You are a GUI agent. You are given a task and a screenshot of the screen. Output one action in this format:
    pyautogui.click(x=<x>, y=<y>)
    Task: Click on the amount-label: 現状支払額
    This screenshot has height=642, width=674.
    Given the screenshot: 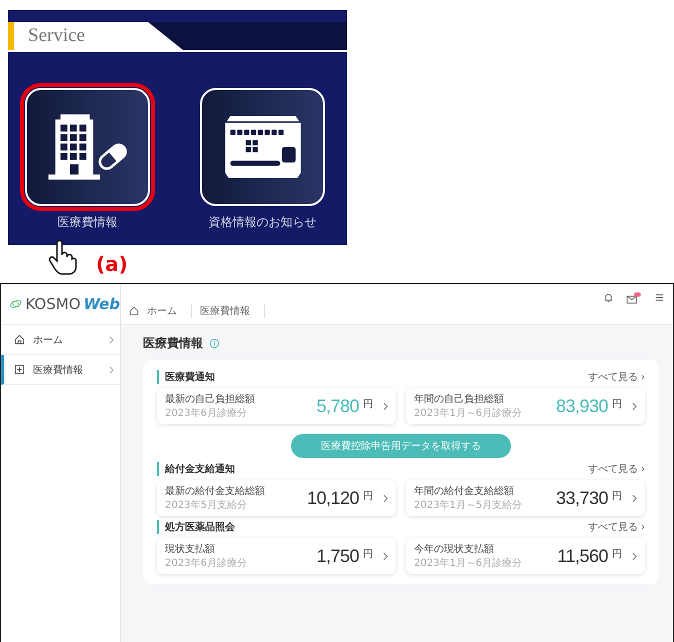 What is the action you would take?
    pyautogui.click(x=190, y=549)
    